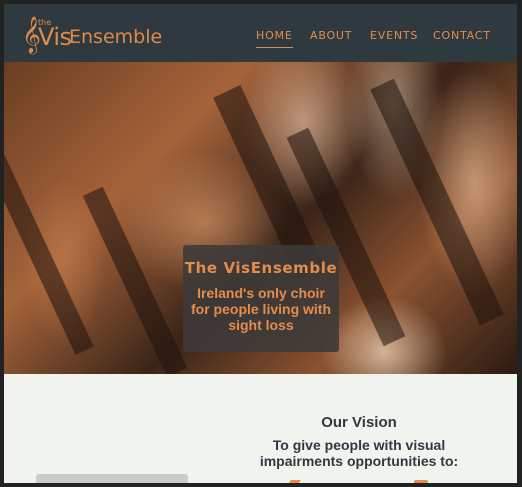  I want to click on logo-ensemble-text: Ensemble, so click(116, 37).